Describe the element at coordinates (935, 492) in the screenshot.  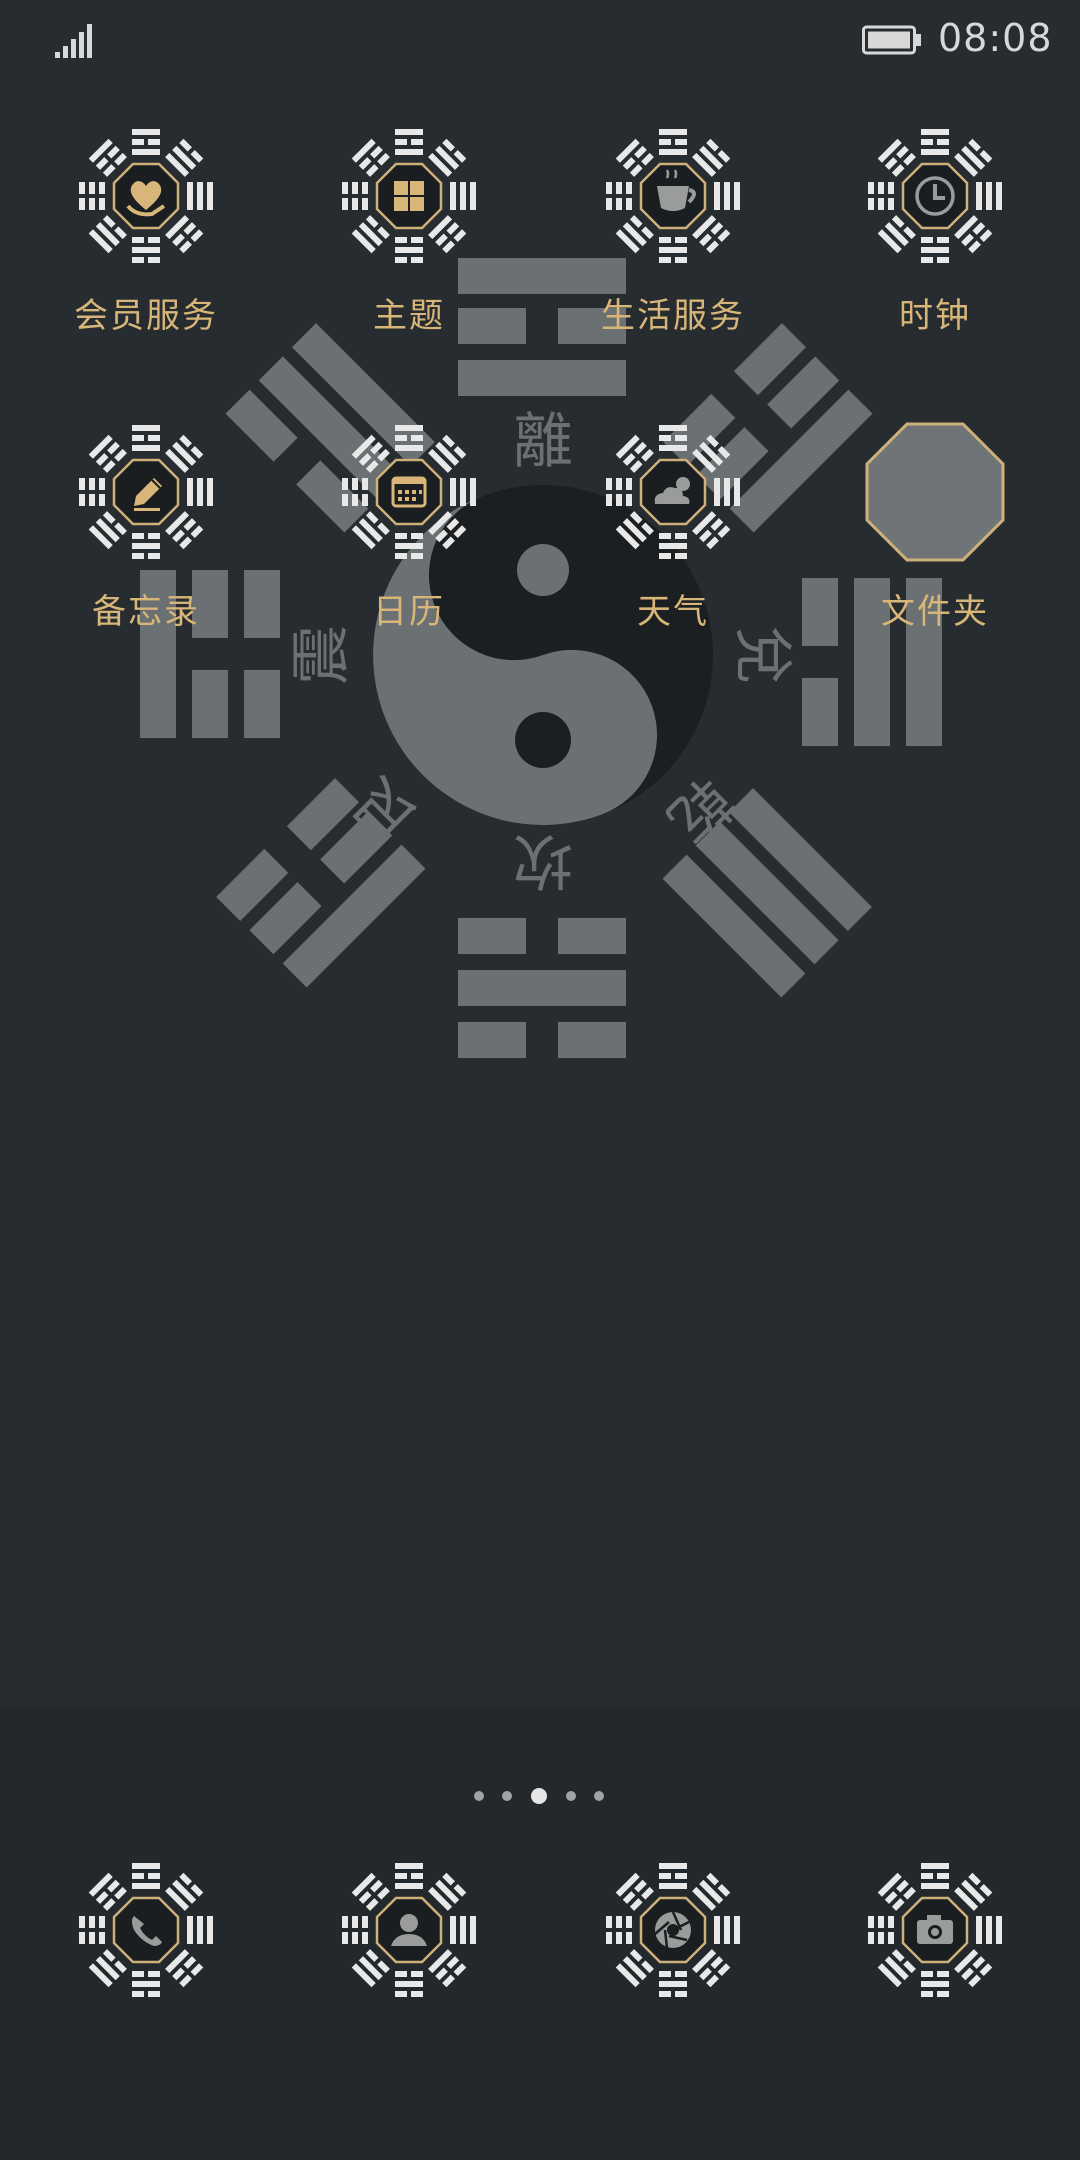
I see `folder-icon` at that location.